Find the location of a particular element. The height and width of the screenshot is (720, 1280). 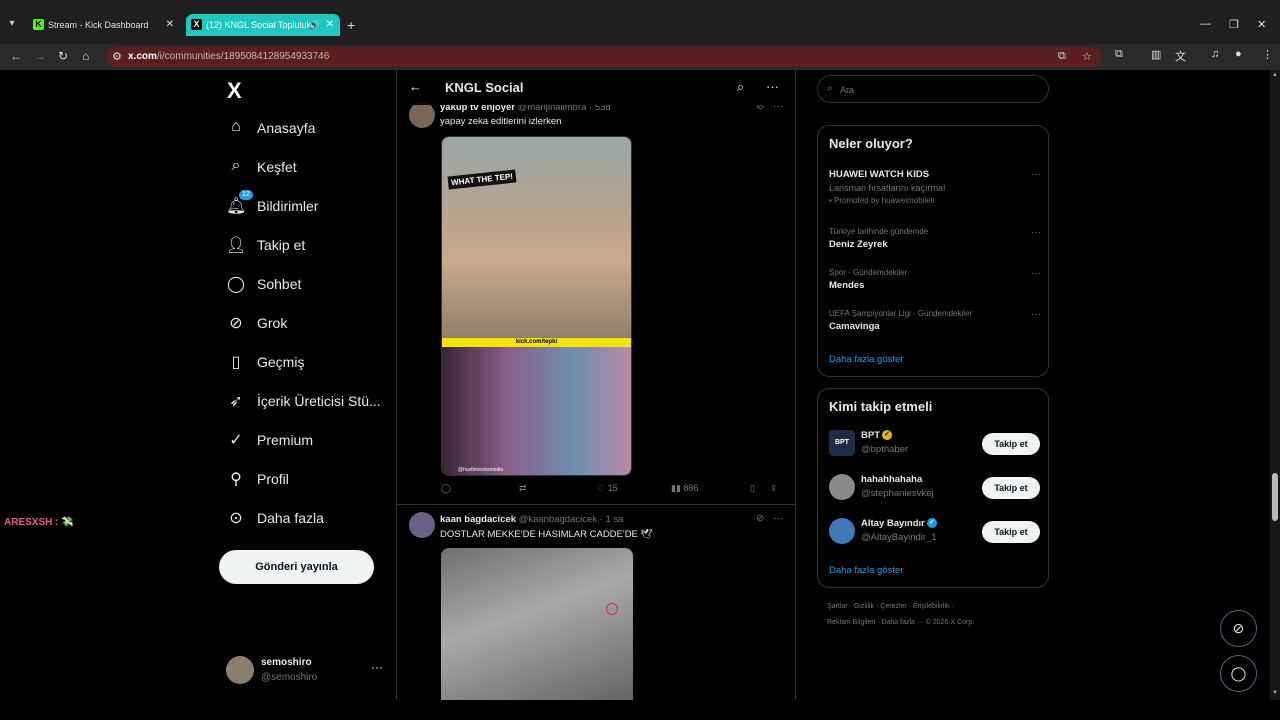

views-button: ▮▮ 886 is located at coordinates (684, 488).